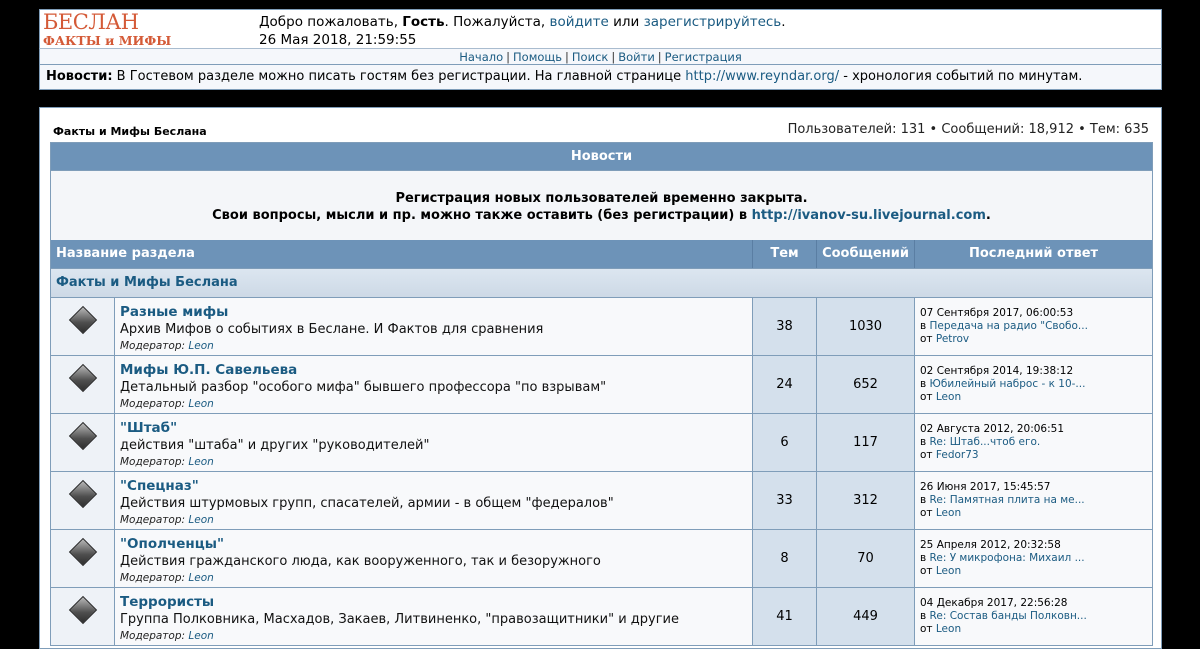 This screenshot has width=1200, height=649. What do you see at coordinates (785, 500) in the screenshot?
I see `board-topics-count: 33` at bounding box center [785, 500].